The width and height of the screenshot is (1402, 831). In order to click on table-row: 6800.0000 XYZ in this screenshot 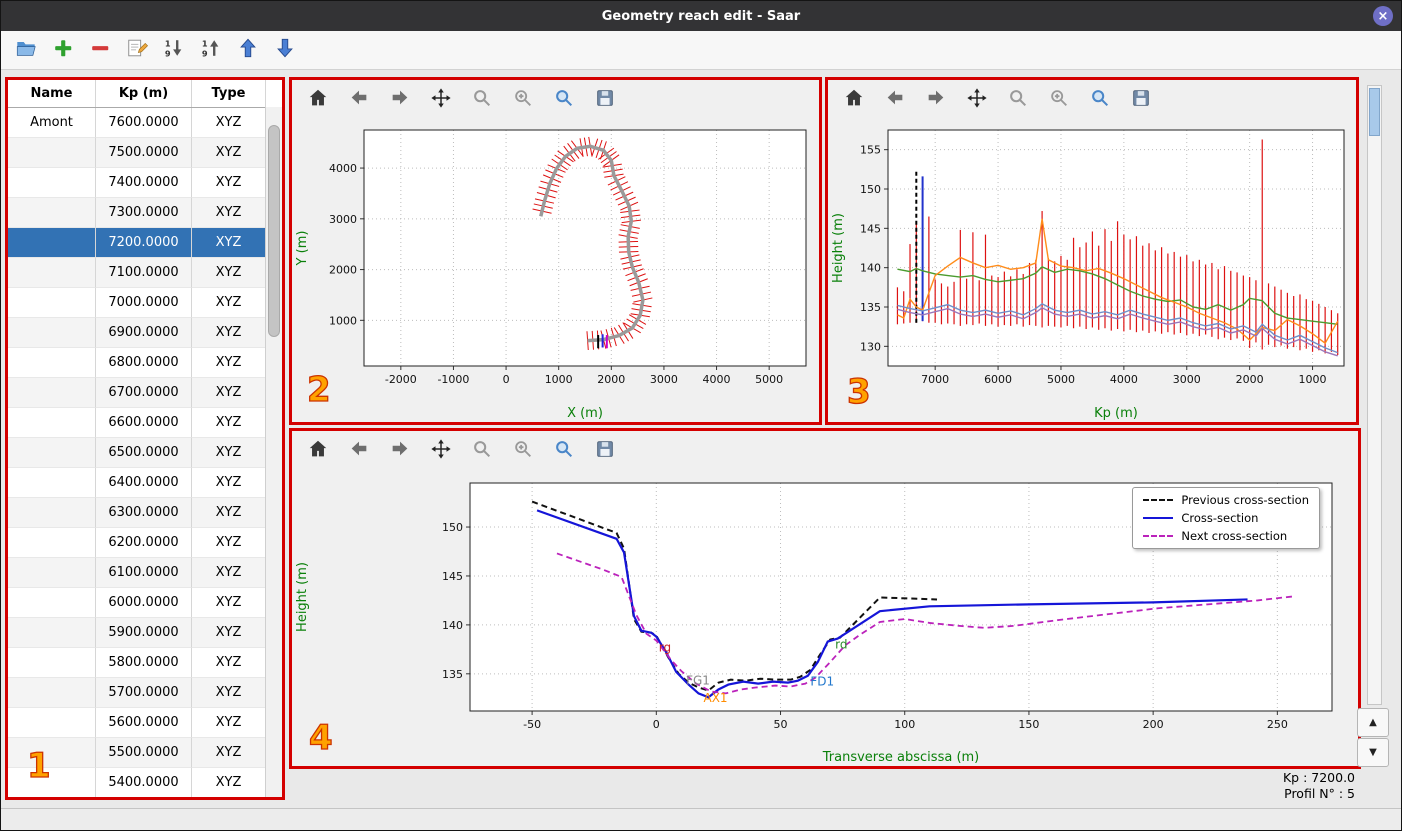, I will do `click(145, 363)`.